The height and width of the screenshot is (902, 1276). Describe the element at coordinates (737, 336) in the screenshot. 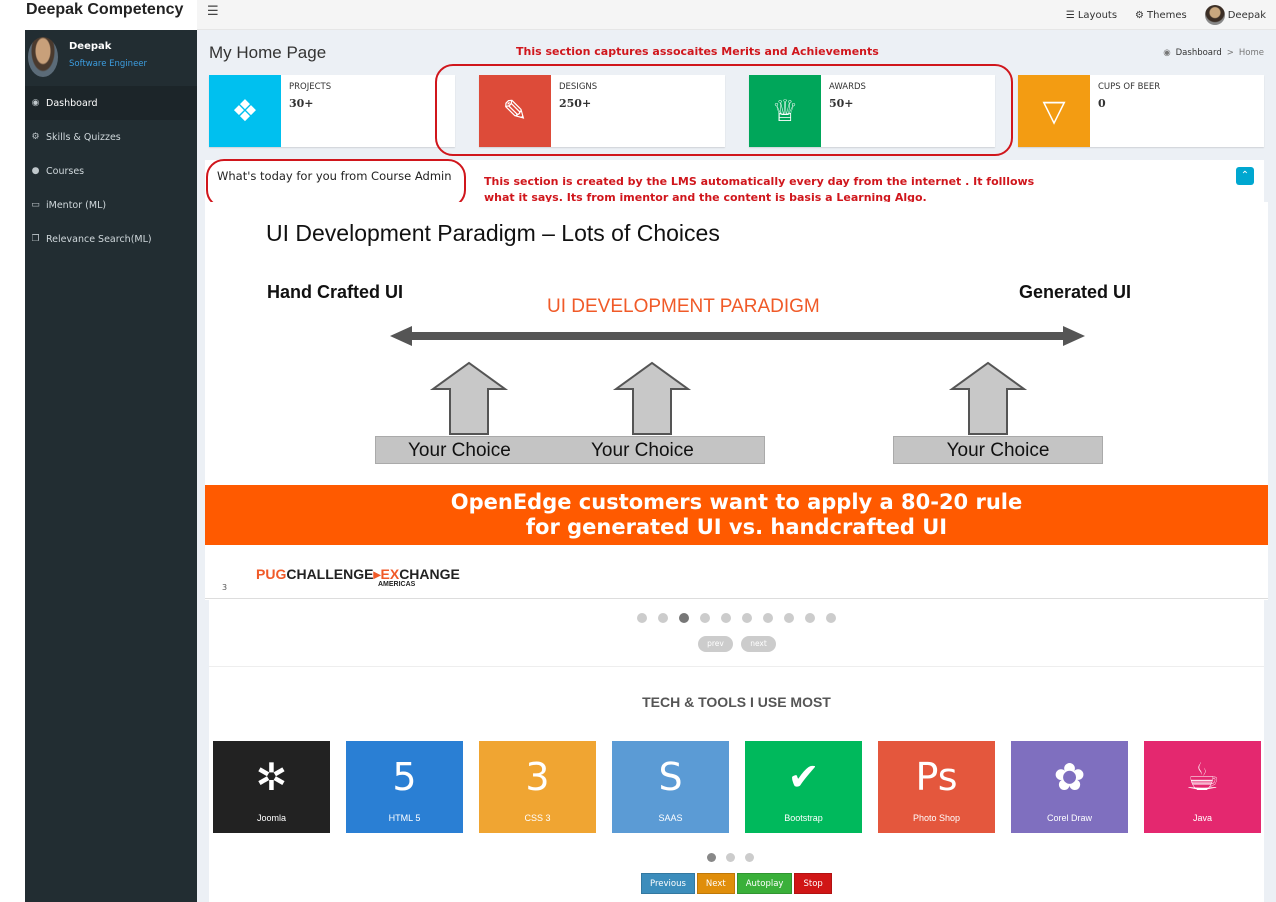

I see `double-arrow-icon` at that location.